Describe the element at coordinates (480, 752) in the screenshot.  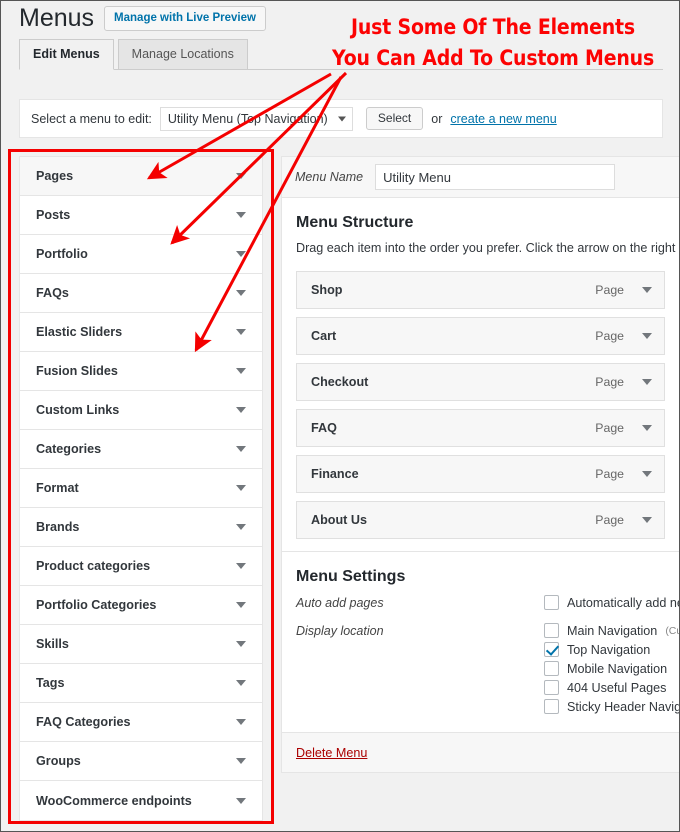
I see `menu-footer-bar: Delete Menu` at that location.